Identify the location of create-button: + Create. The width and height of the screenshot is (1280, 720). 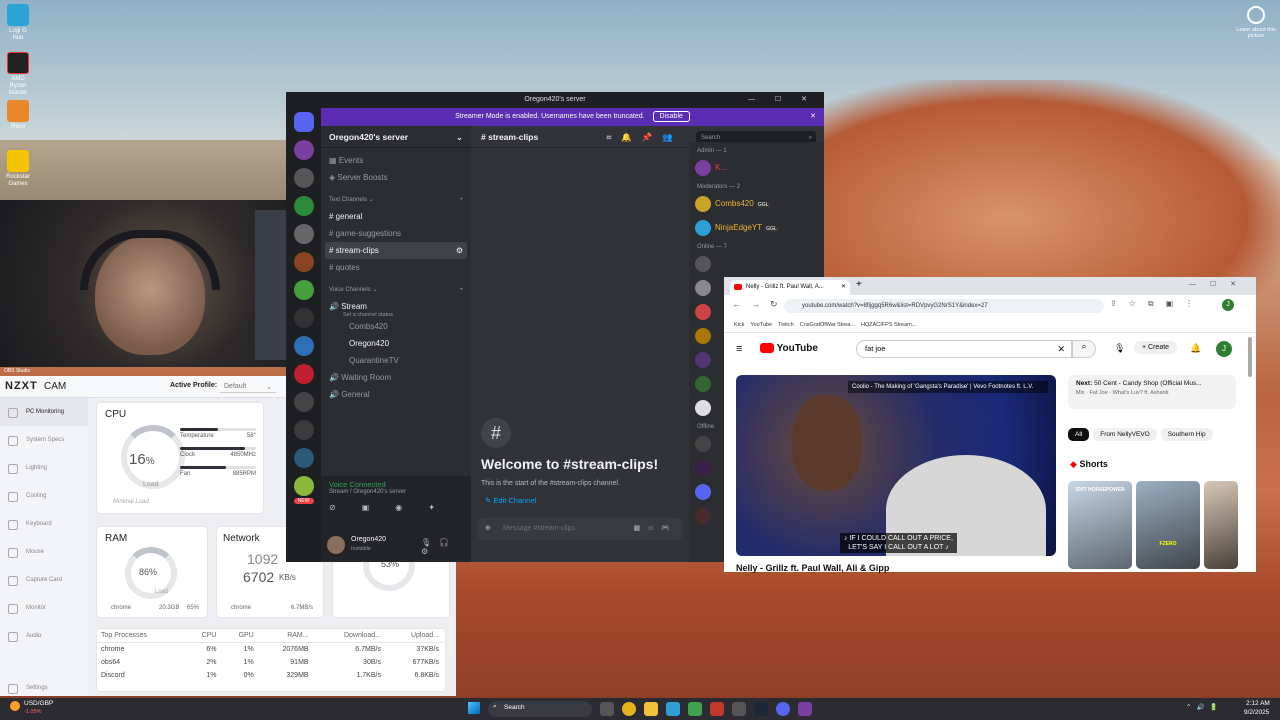
(1156, 347).